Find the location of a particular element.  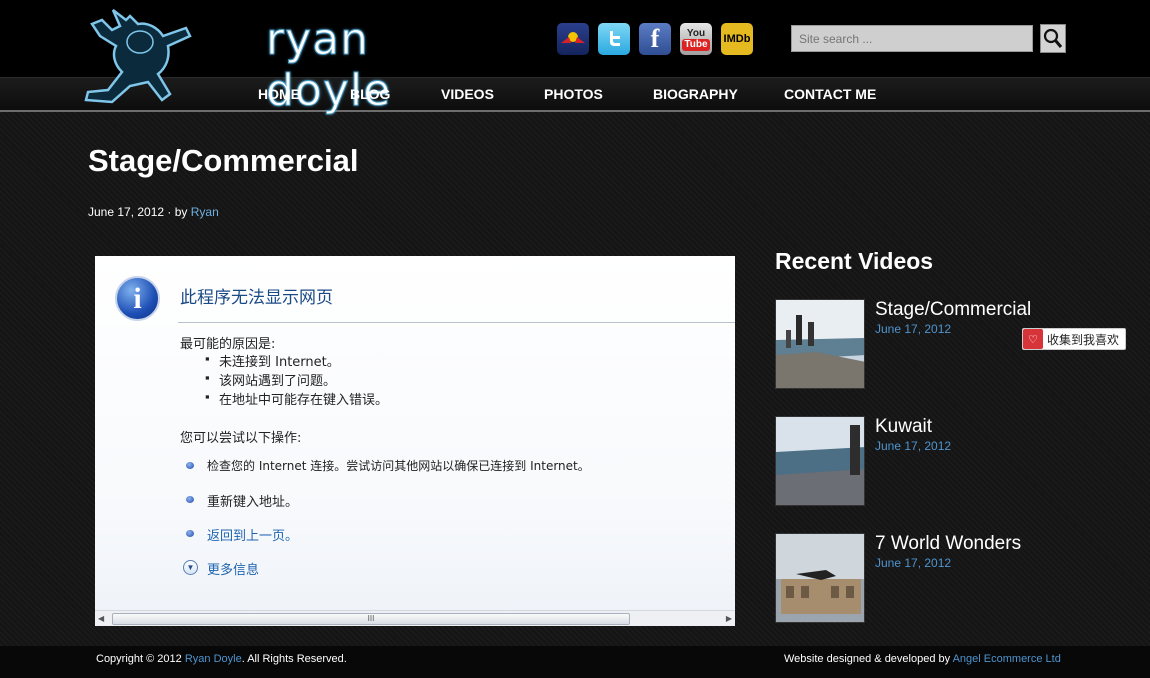

youtube-label-top: You is located at coordinates (696, 33).